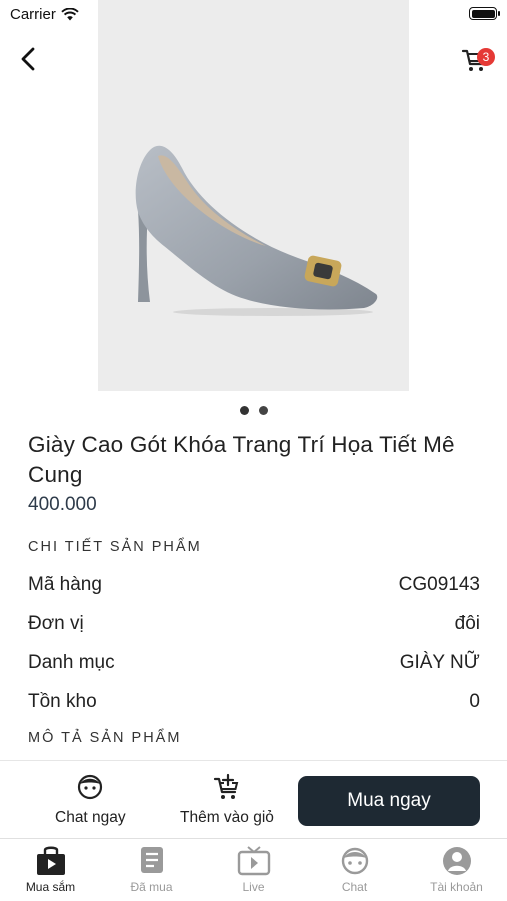 The height and width of the screenshot is (901, 507). I want to click on tab-label: Tài khoản, so click(456, 887).